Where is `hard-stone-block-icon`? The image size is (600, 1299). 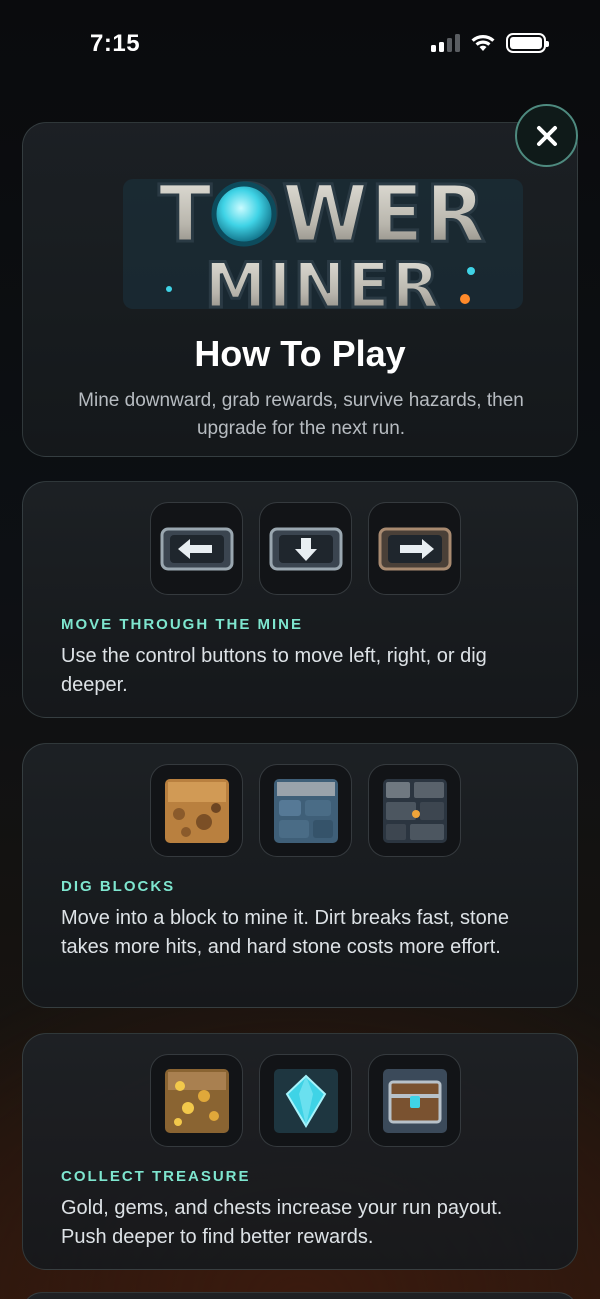
hard-stone-block-icon is located at coordinates (414, 810).